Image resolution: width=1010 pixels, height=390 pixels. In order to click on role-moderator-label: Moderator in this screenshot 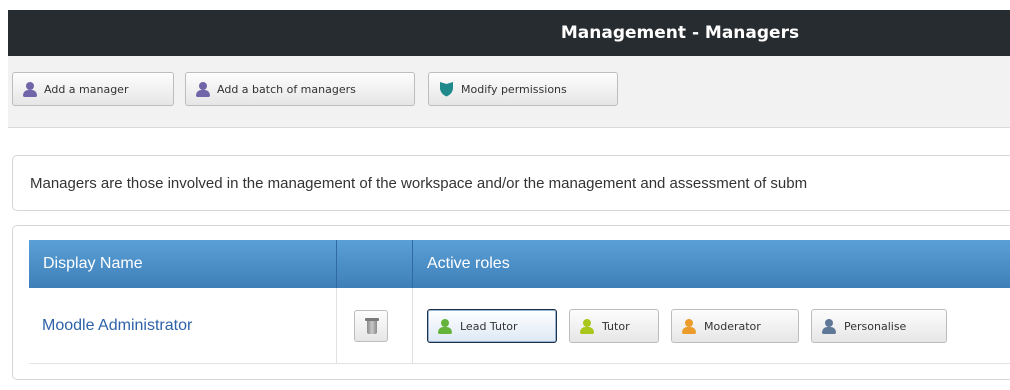, I will do `click(732, 326)`.